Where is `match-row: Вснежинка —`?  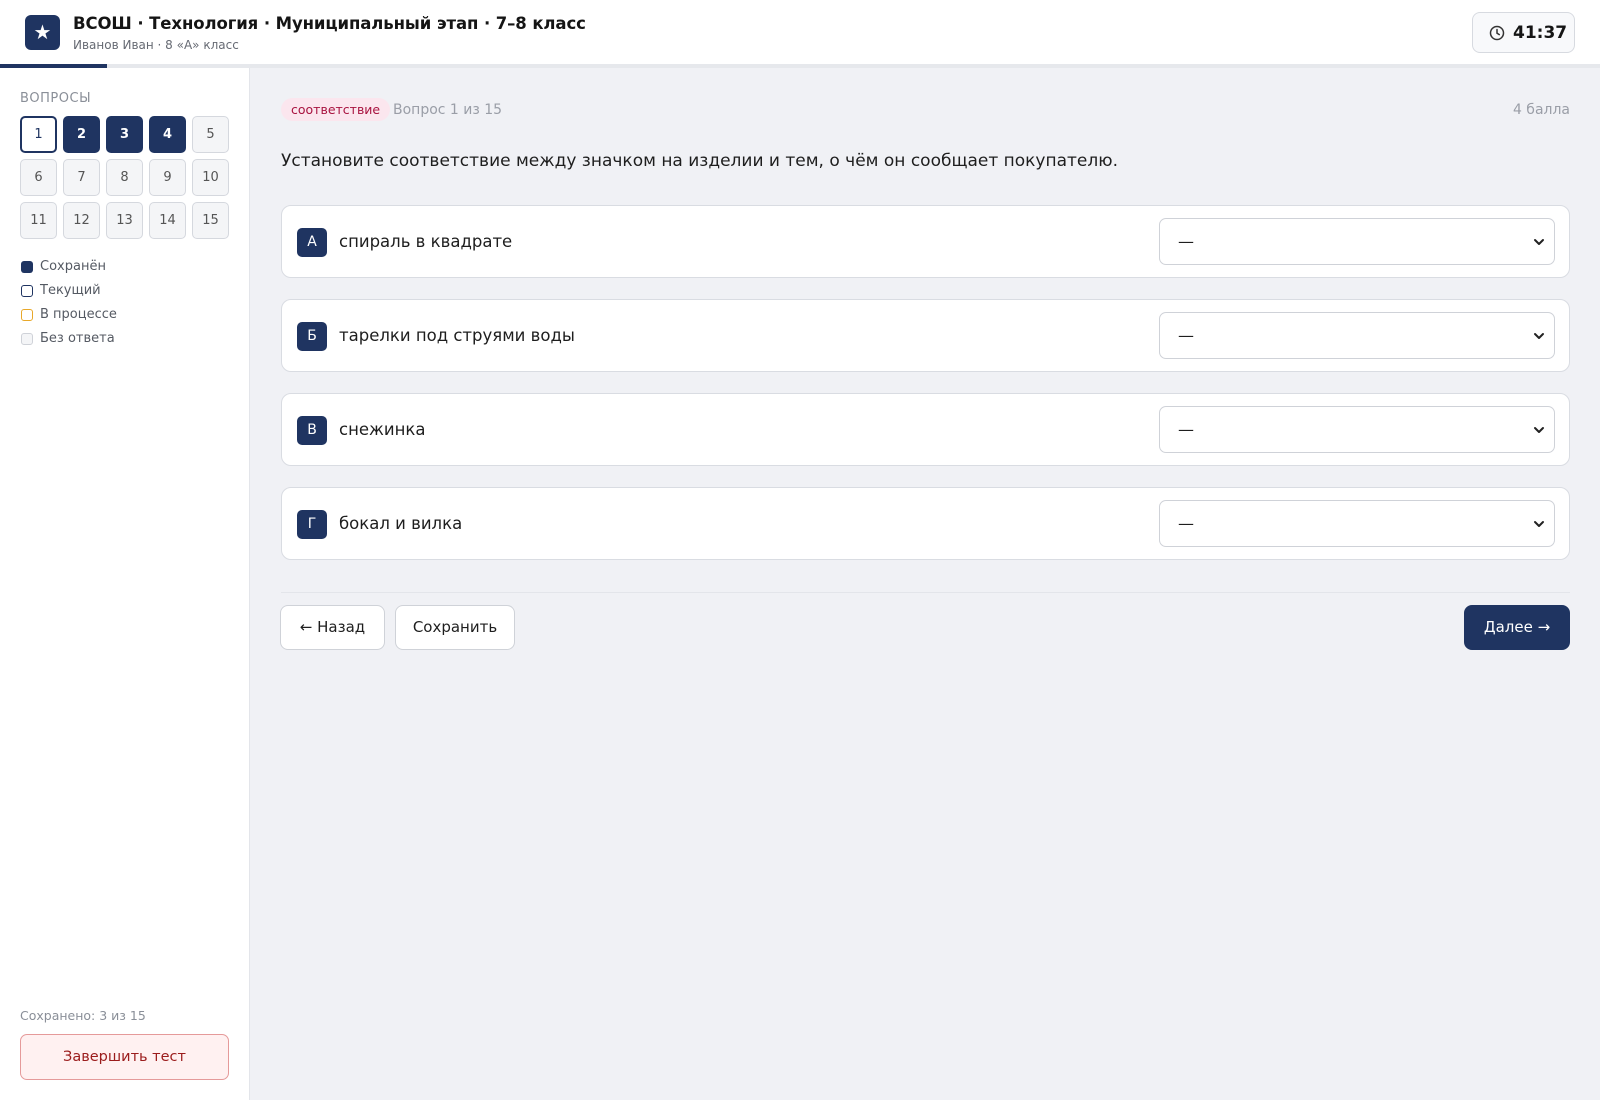
match-row: Вснежинка — is located at coordinates (925, 429).